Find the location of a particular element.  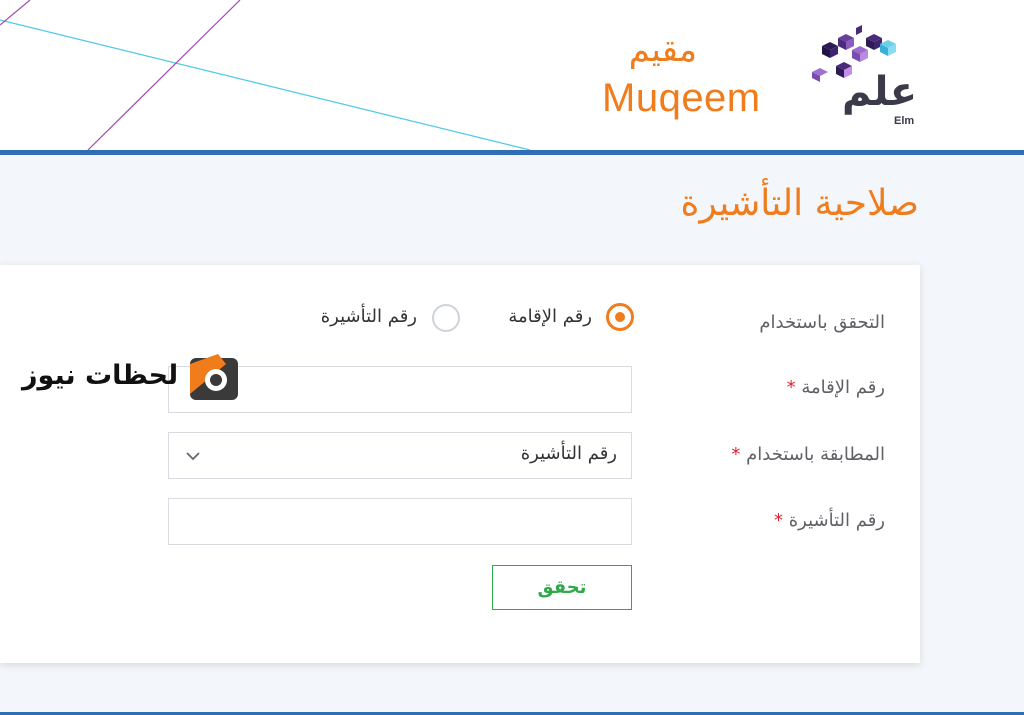

watermark: لحظات نيوز is located at coordinates (129, 377).